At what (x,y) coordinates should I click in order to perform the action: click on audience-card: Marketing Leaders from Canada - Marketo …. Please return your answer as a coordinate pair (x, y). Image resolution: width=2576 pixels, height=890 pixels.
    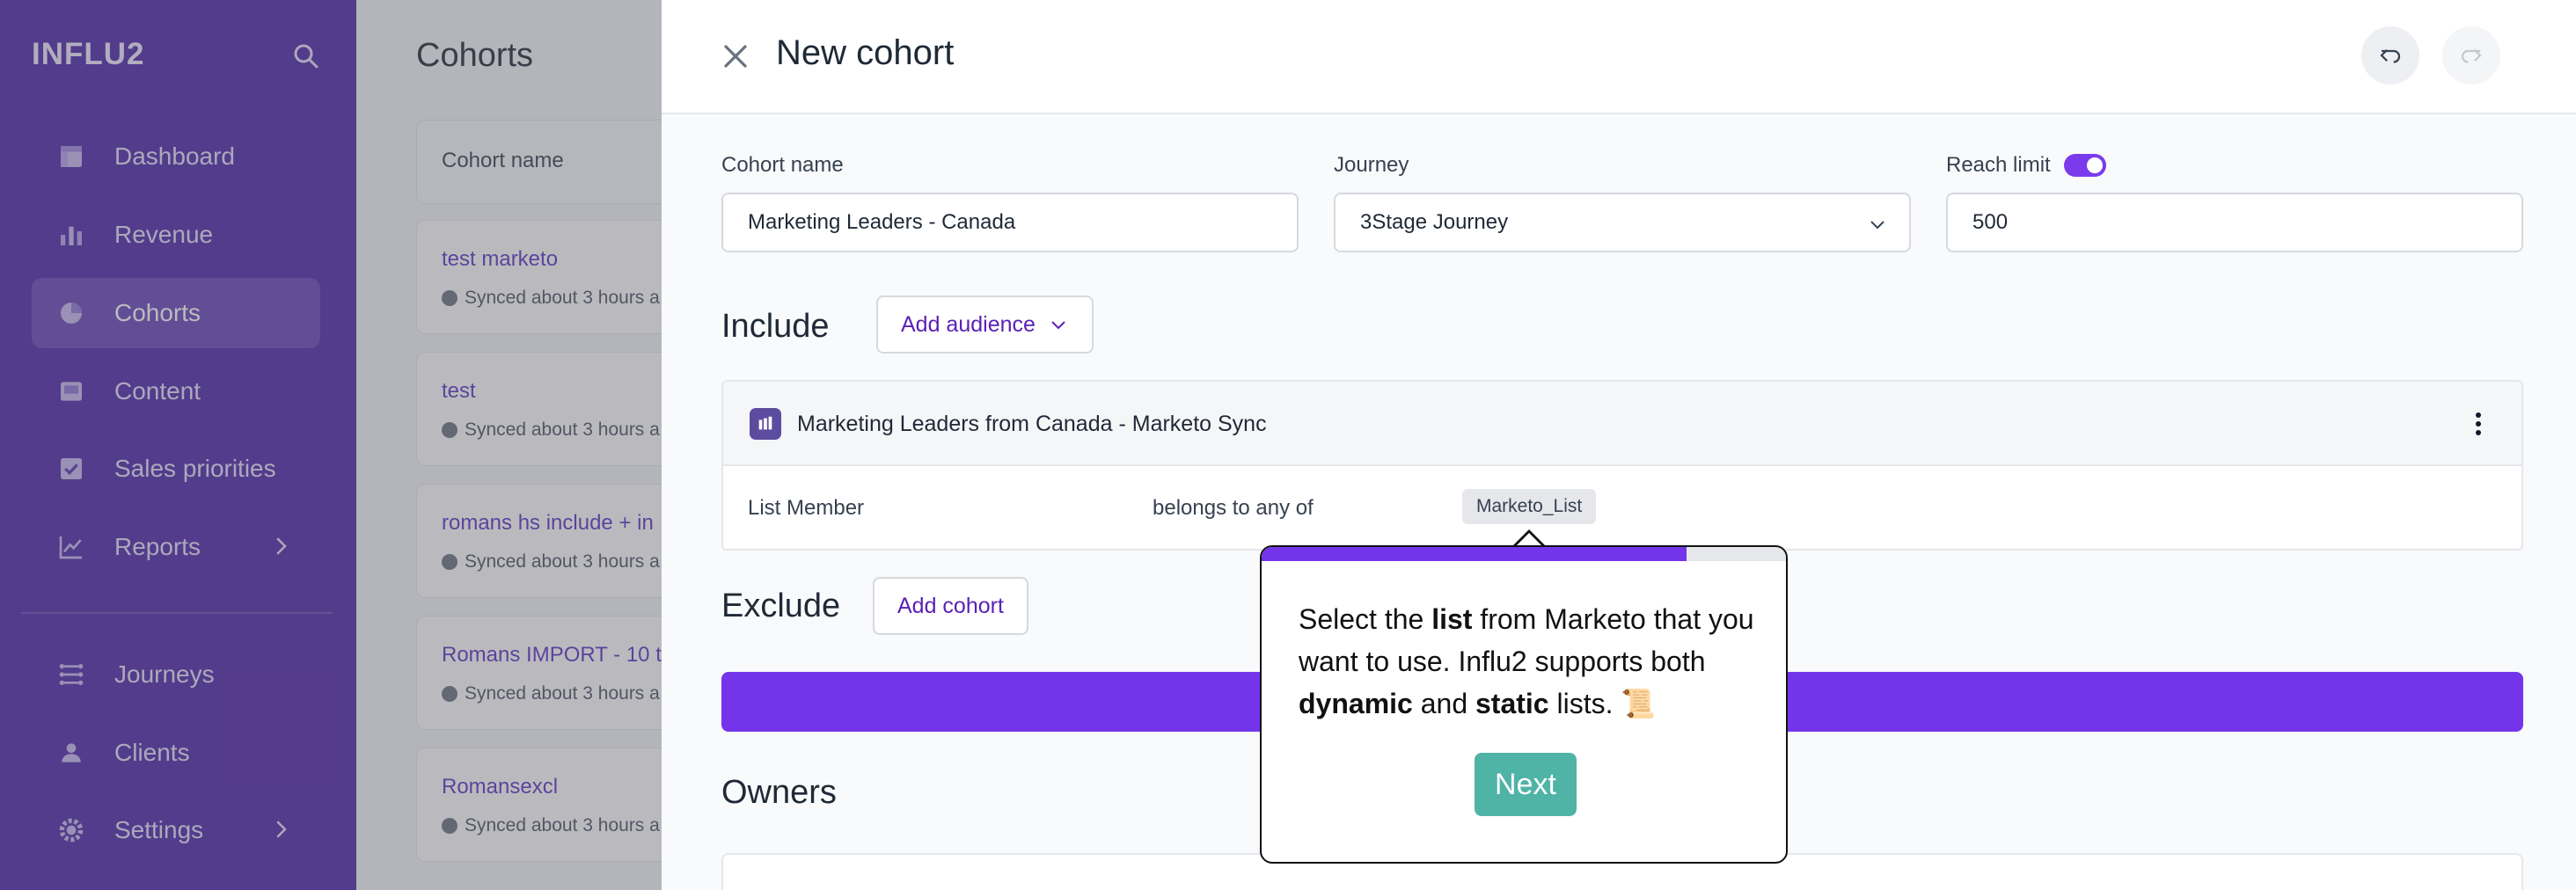
    Looking at the image, I should click on (1622, 465).